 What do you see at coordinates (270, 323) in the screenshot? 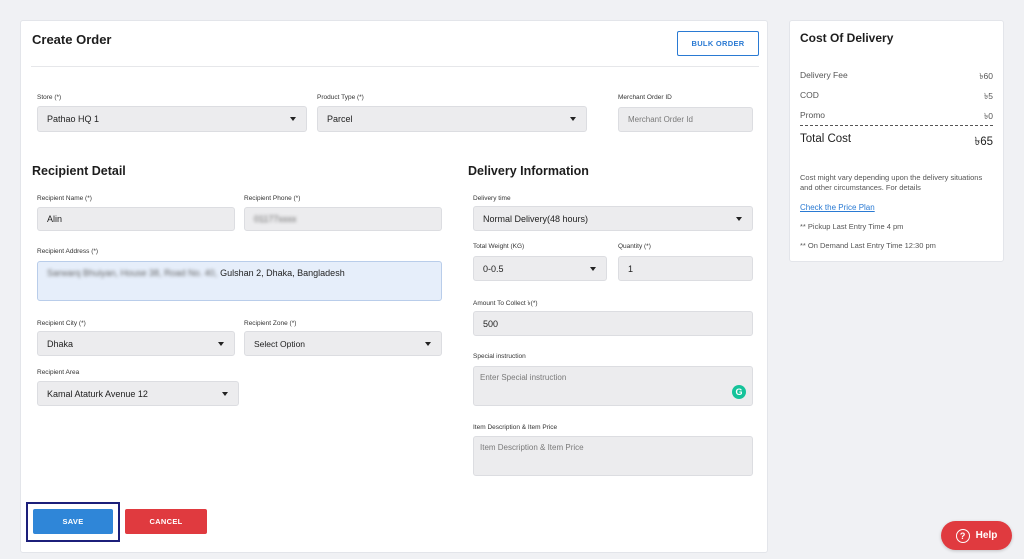
I see `recipient-zone-label: Recipient Zone (*)` at bounding box center [270, 323].